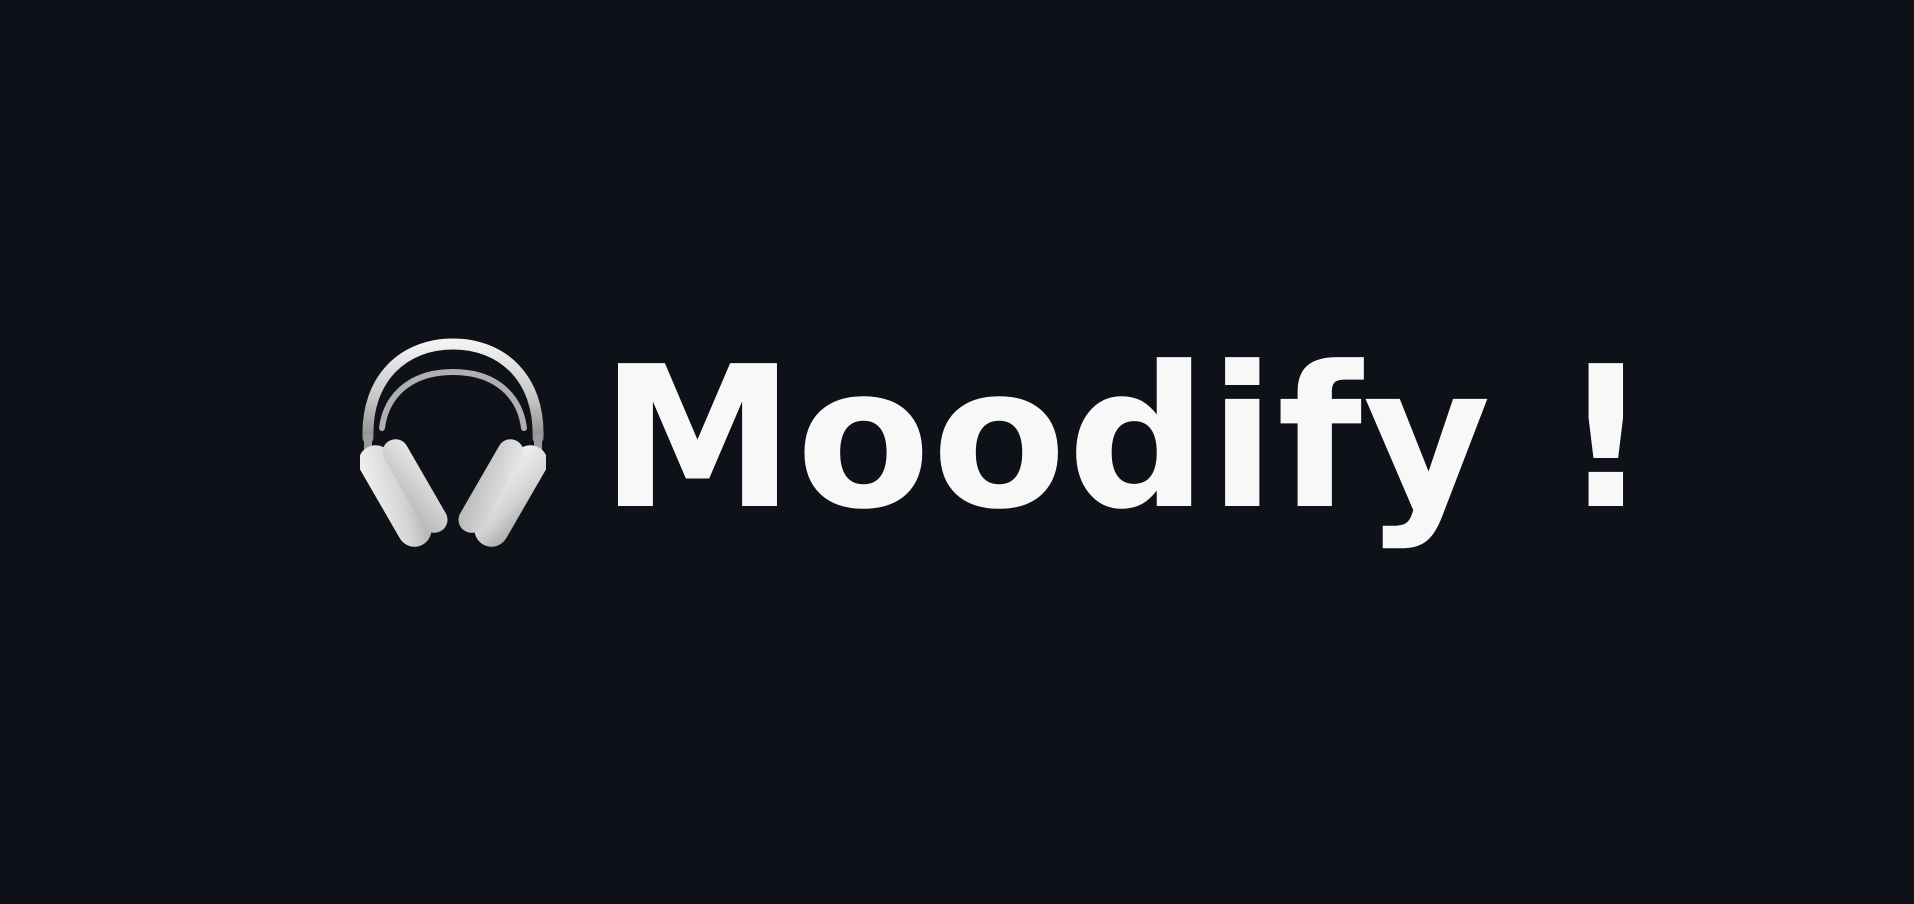 The height and width of the screenshot is (904, 1914). Describe the element at coordinates (453, 442) in the screenshot. I see `headphones-icon` at that location.